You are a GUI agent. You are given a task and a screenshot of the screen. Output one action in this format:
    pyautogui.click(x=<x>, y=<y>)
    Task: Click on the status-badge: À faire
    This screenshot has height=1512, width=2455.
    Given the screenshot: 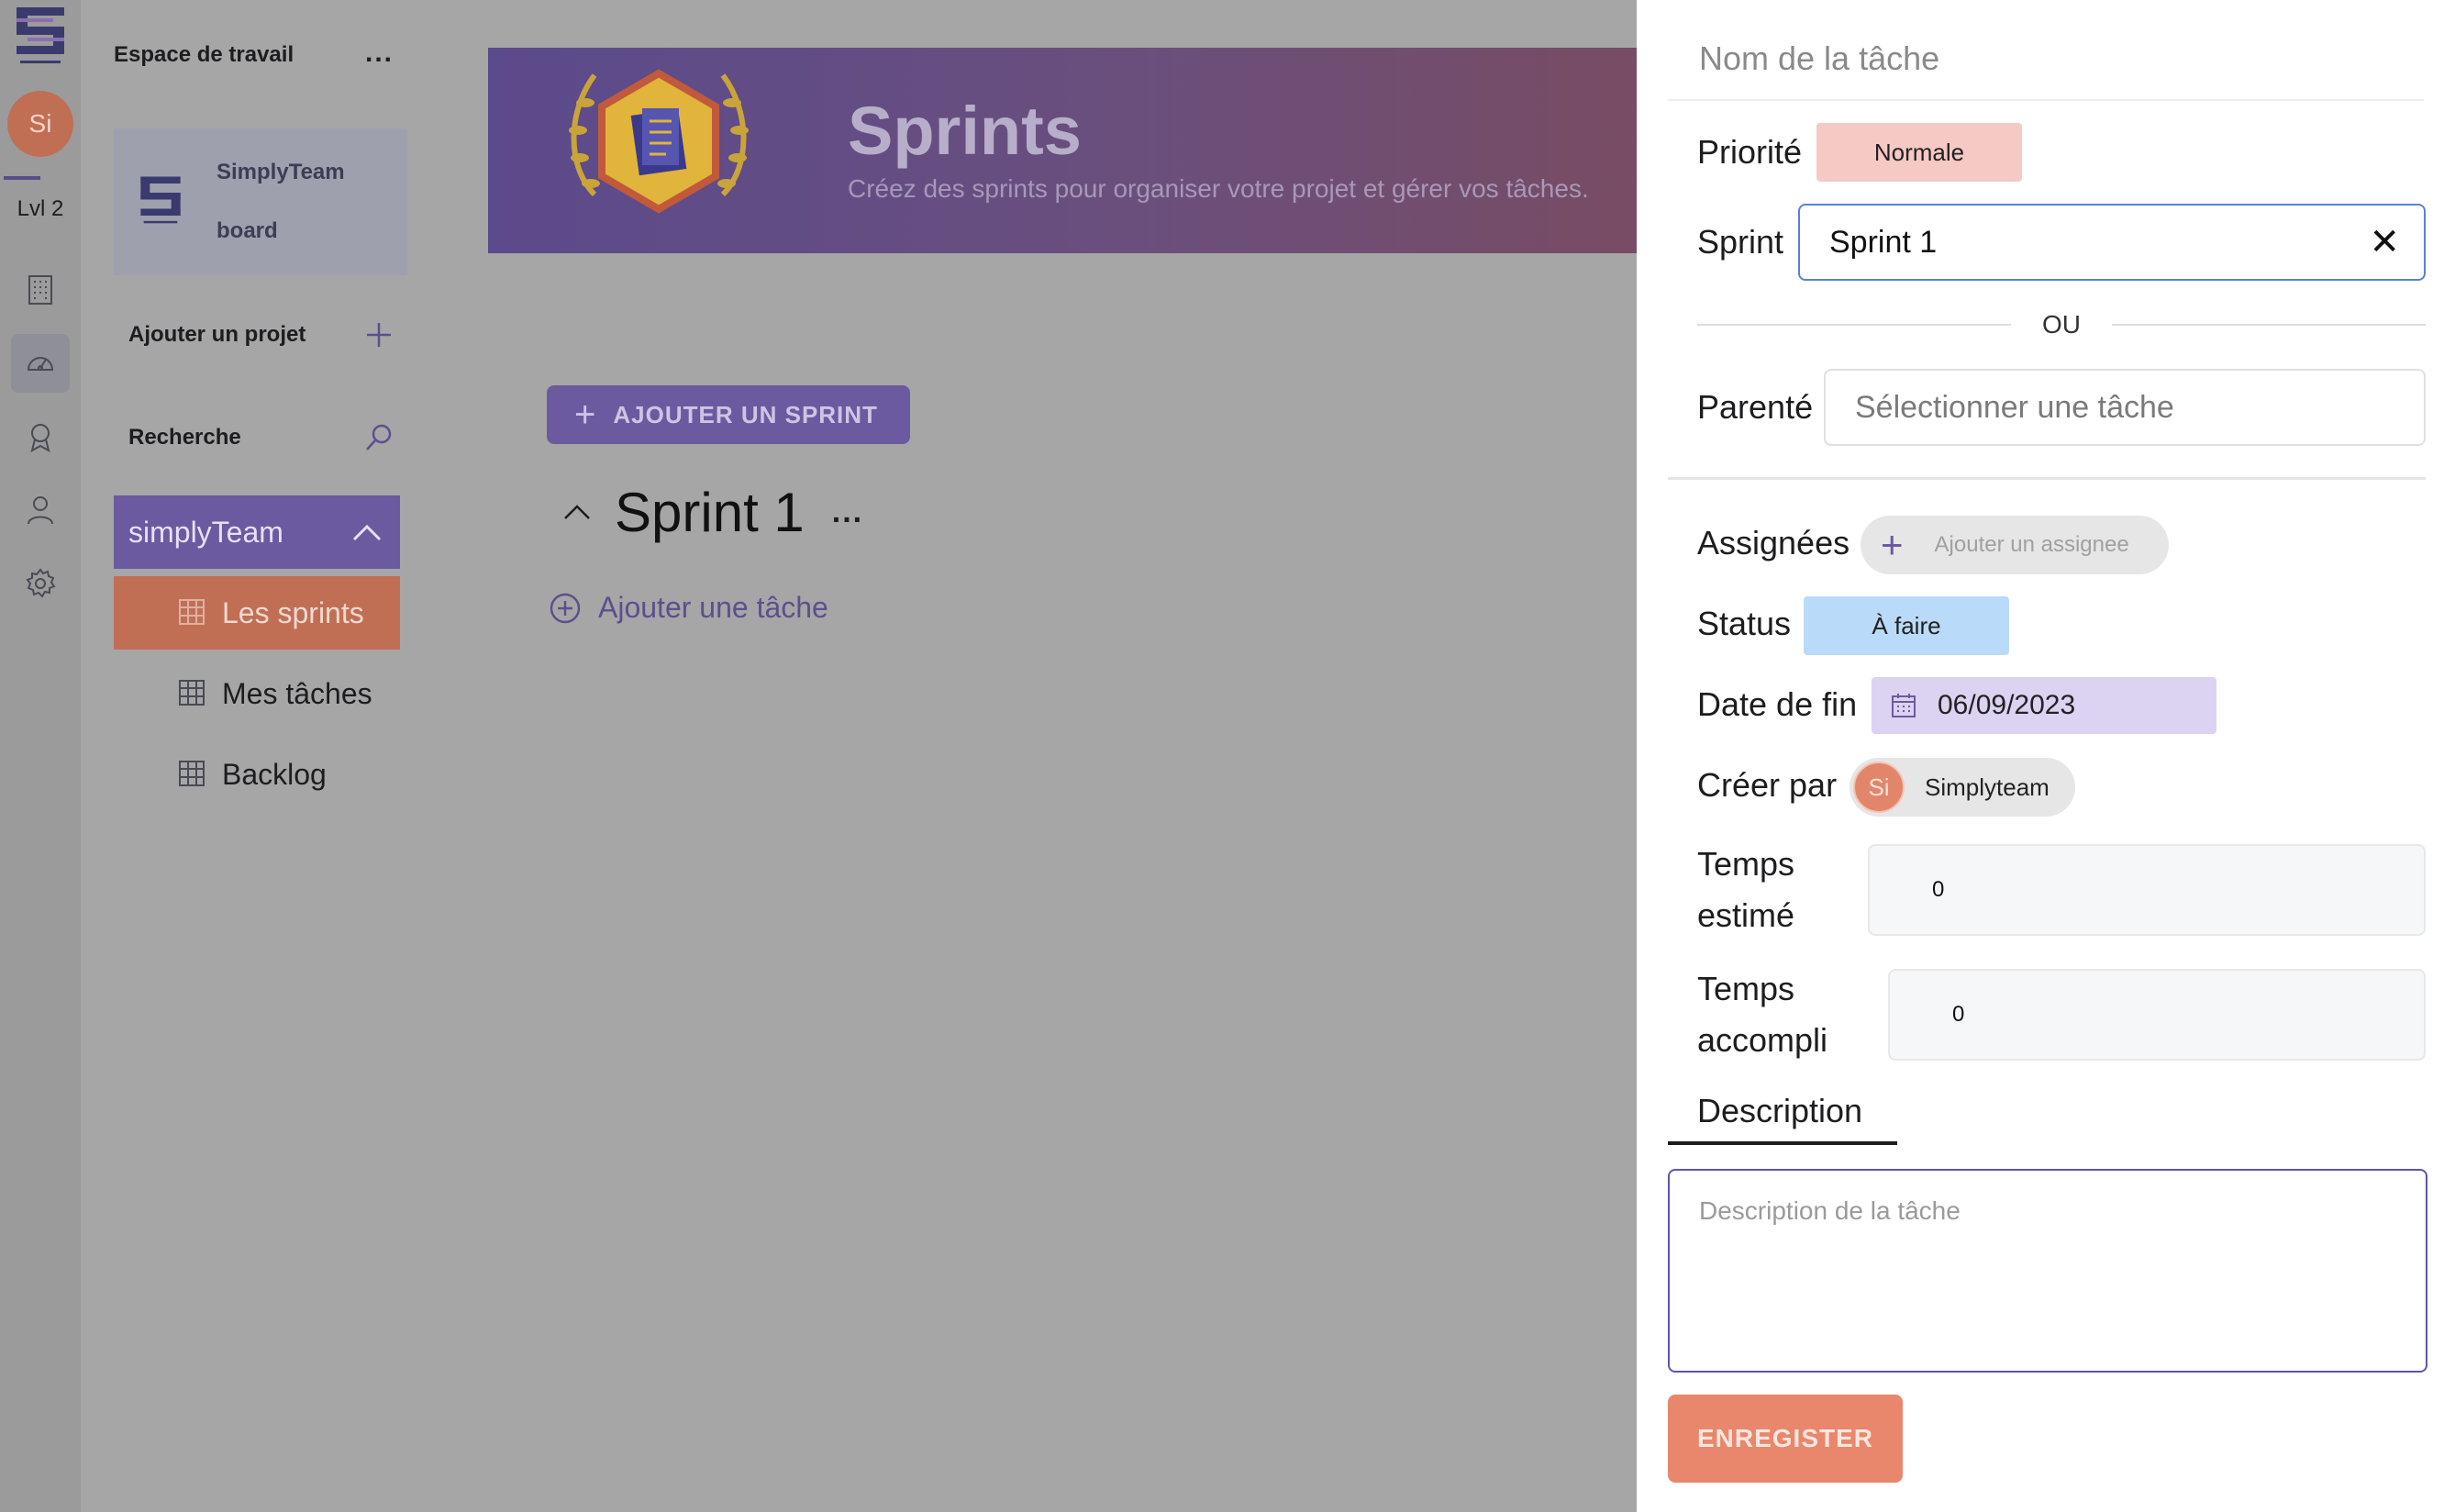 What is the action you would take?
    pyautogui.click(x=1906, y=626)
    